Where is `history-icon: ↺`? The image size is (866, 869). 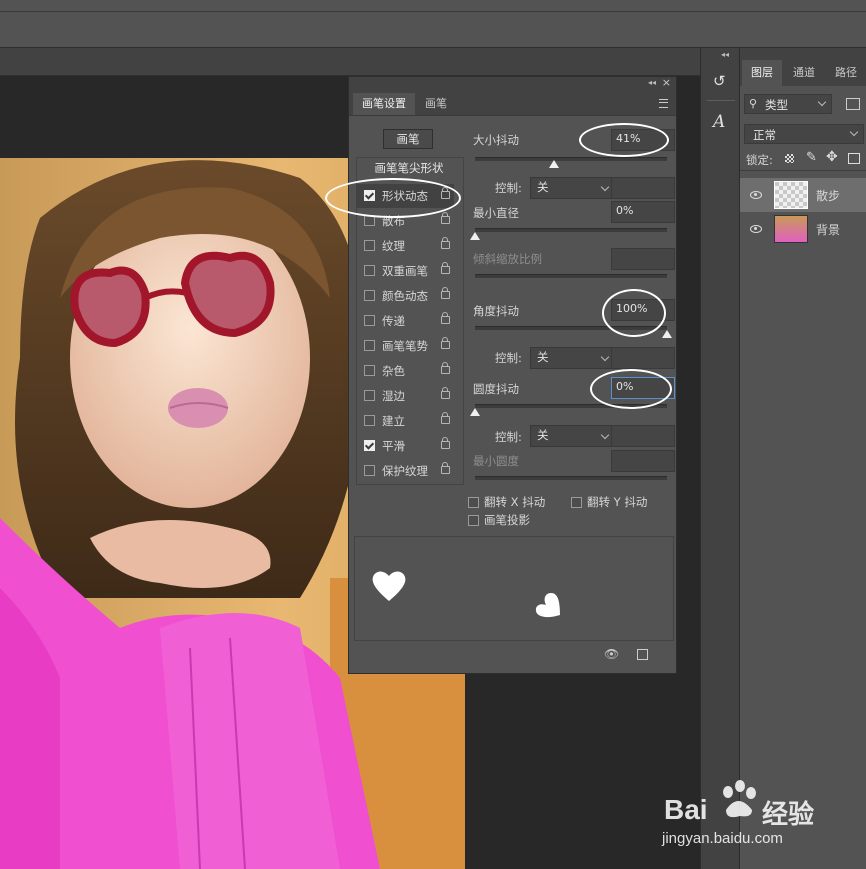 history-icon: ↺ is located at coordinates (719, 81).